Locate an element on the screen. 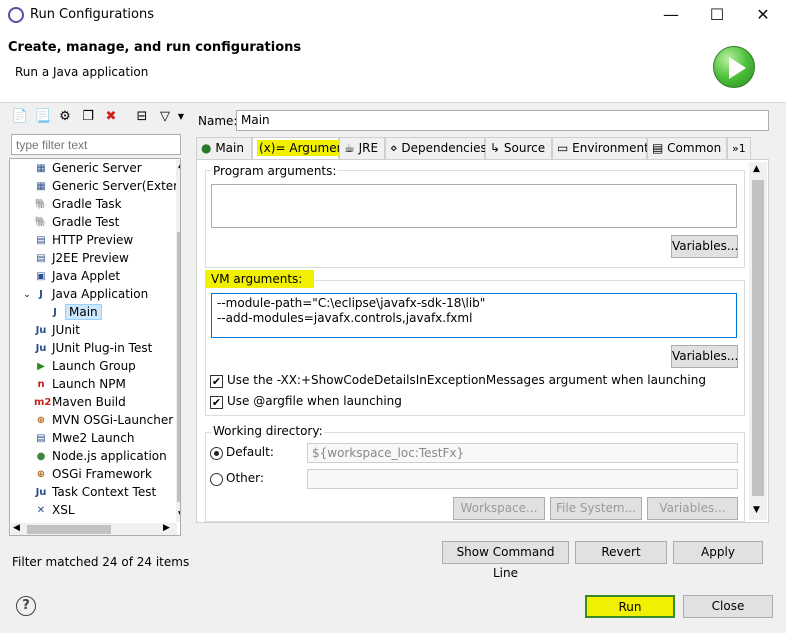 The height and width of the screenshot is (633, 786). tab-common: ▤ Common is located at coordinates (687, 148).